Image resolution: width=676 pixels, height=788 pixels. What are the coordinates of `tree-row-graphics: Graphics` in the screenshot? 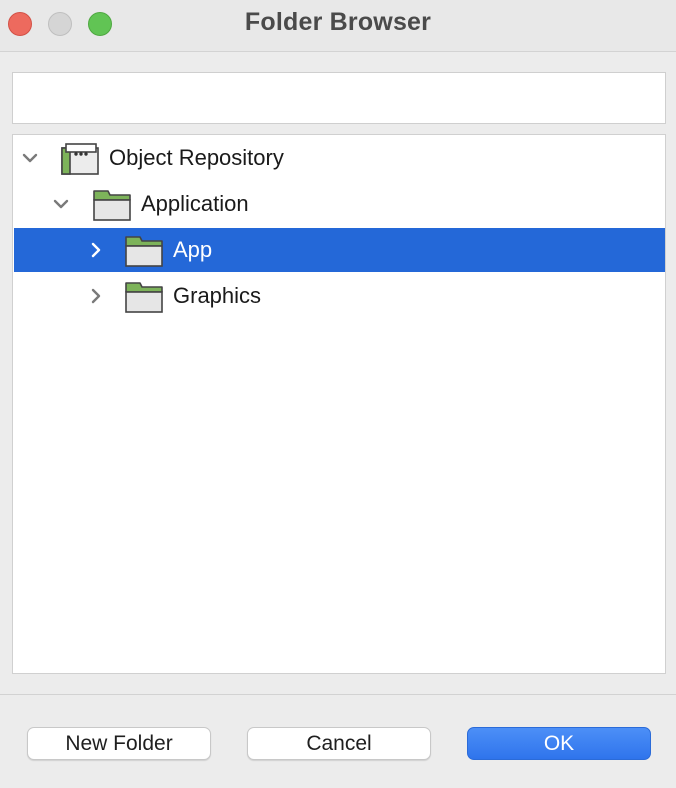 It's located at (339, 296).